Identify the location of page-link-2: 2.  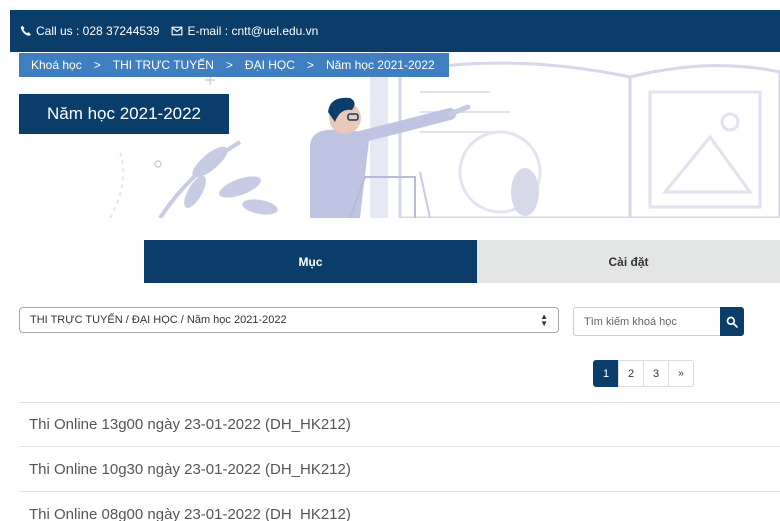
(631, 373).